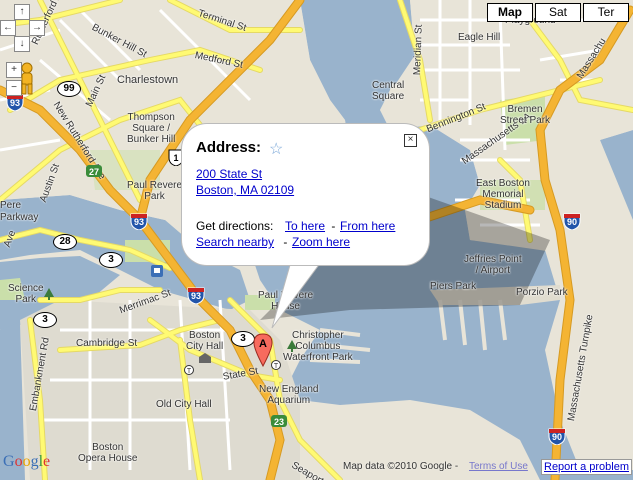 The height and width of the screenshot is (480, 633). I want to click on map-copyright: Map data ©2010 Google -, so click(401, 466).